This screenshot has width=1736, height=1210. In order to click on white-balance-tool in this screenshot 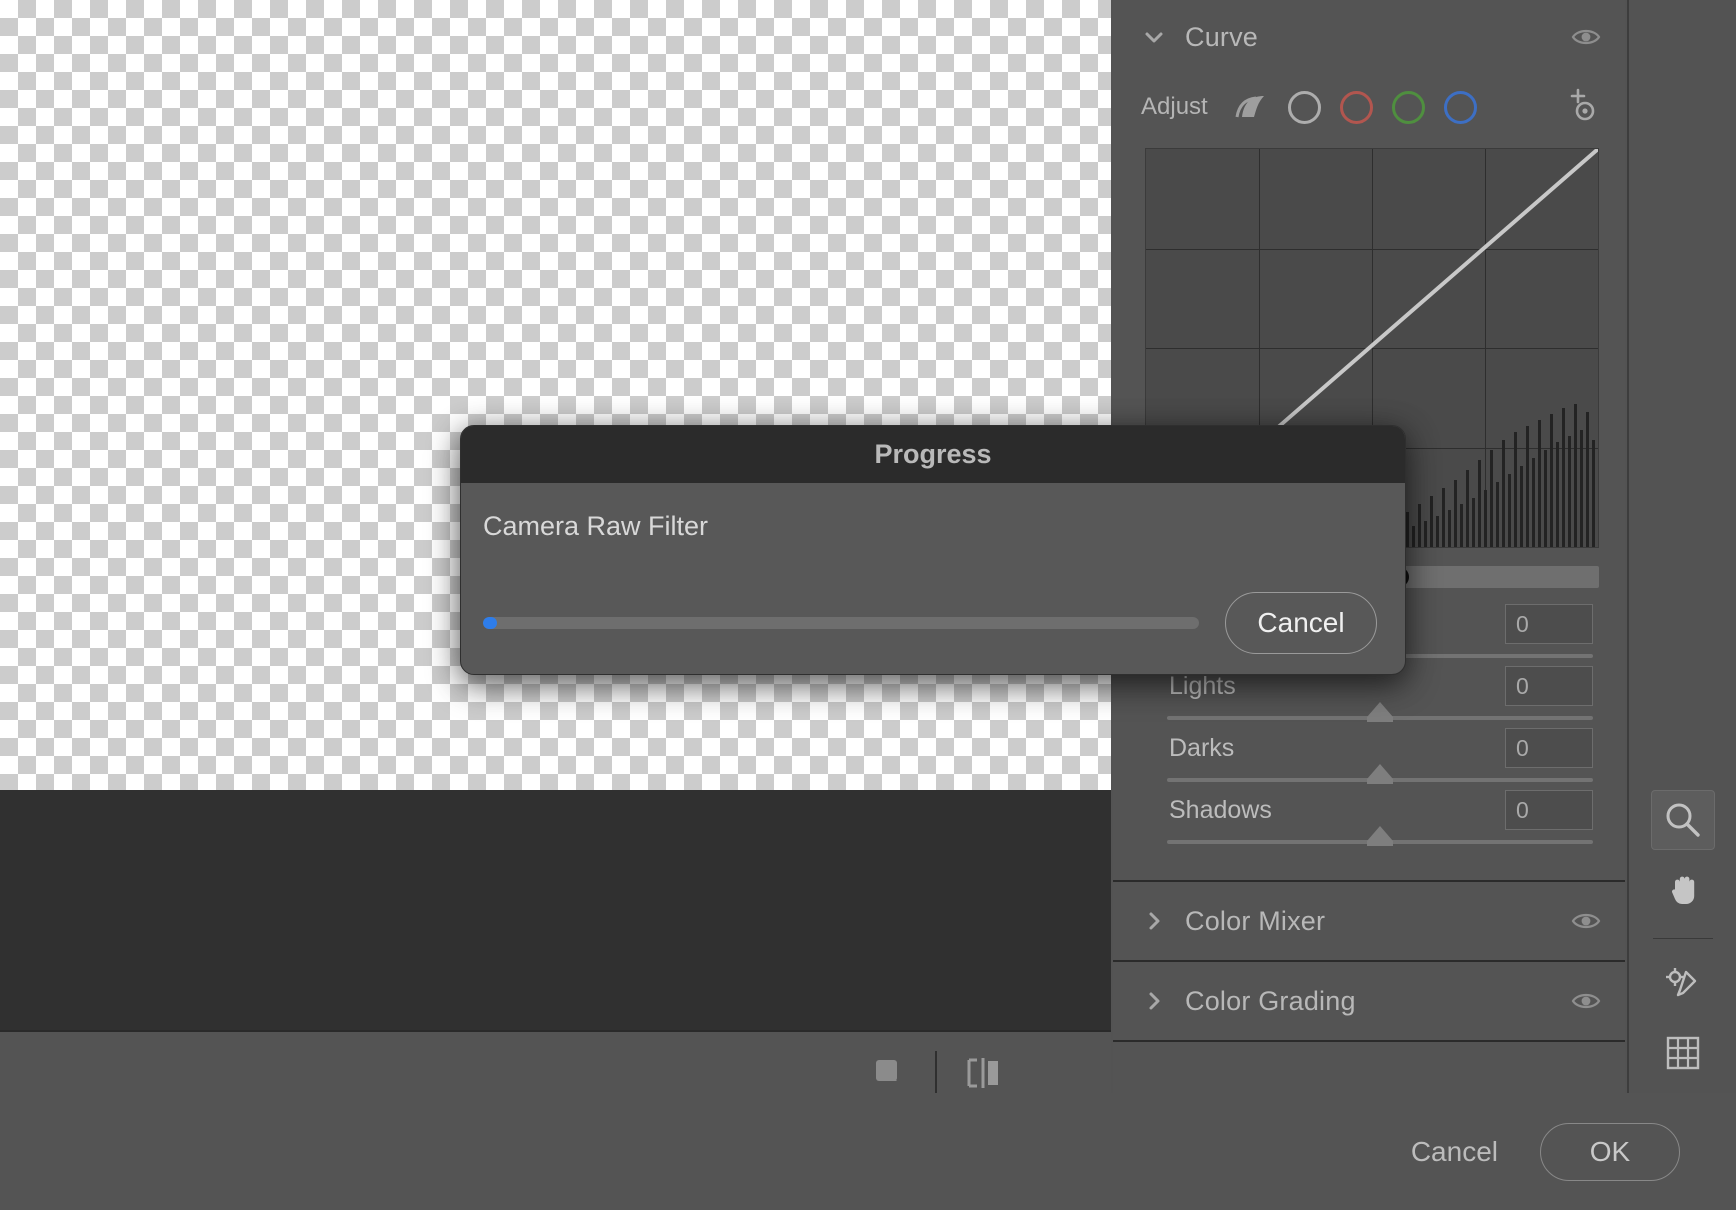, I will do `click(1683, 983)`.